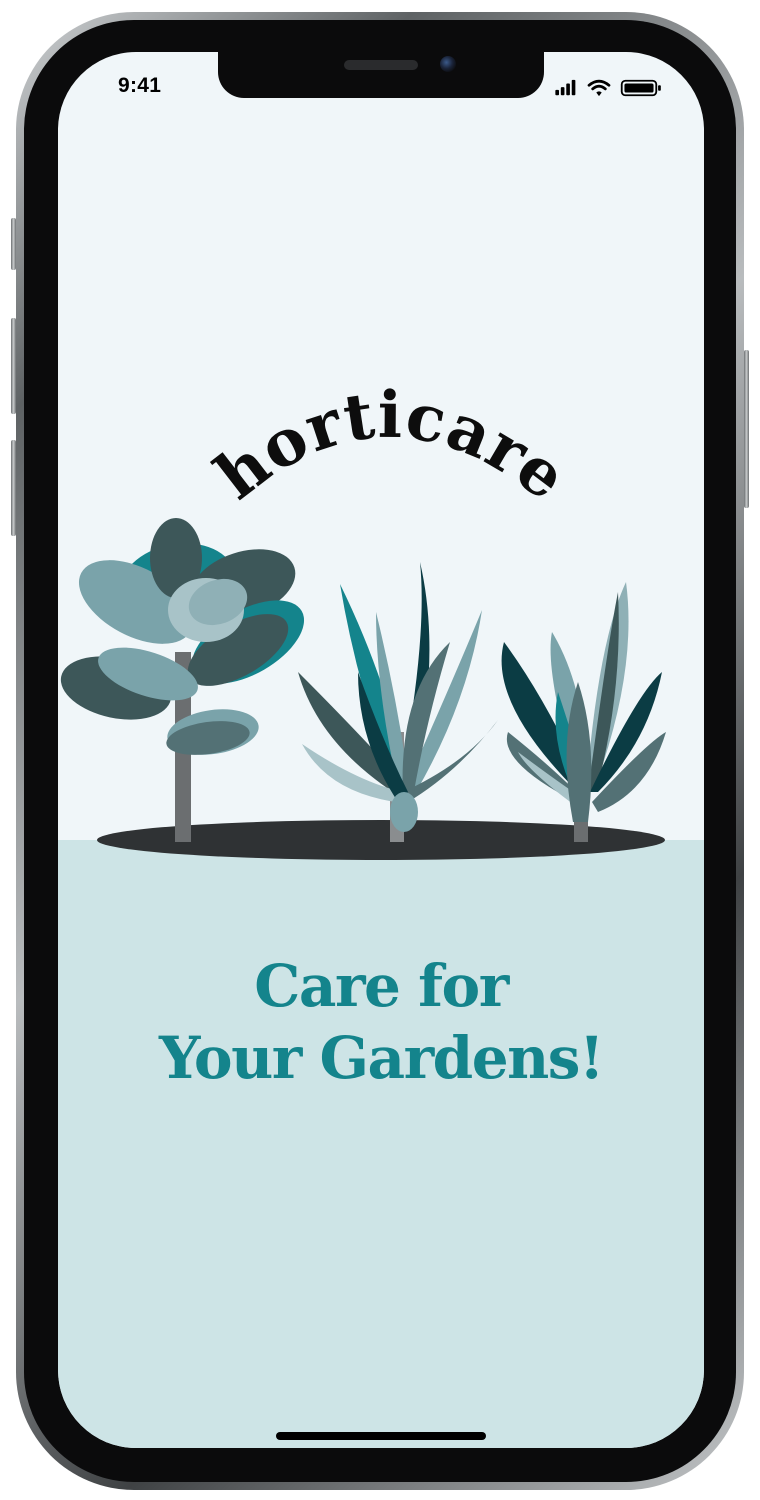 The height and width of the screenshot is (1500, 760). What do you see at coordinates (746, 429) in the screenshot?
I see `power-button` at bounding box center [746, 429].